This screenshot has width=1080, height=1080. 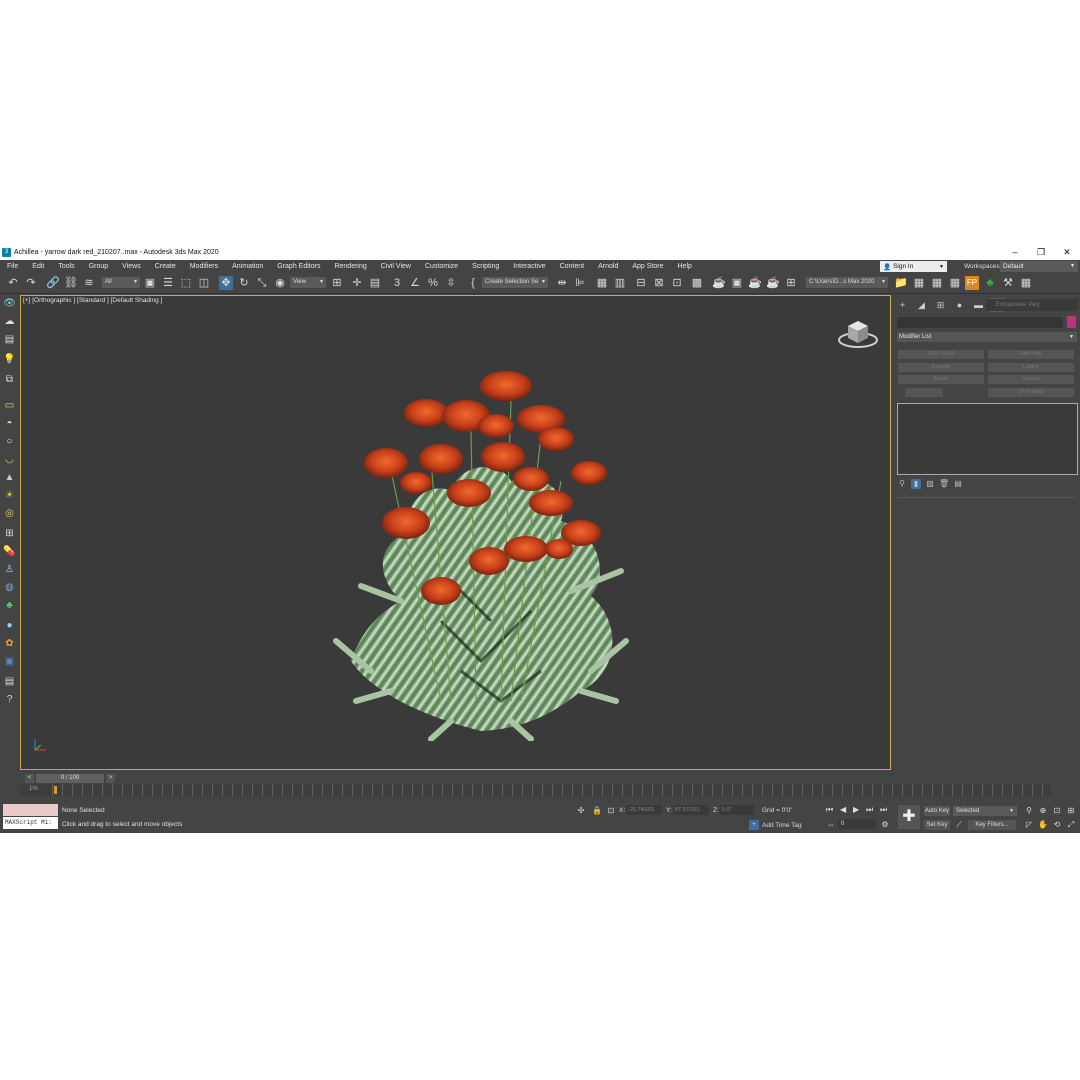 I want to click on time-slider-thumb: 0 / 100, so click(x=70, y=778).